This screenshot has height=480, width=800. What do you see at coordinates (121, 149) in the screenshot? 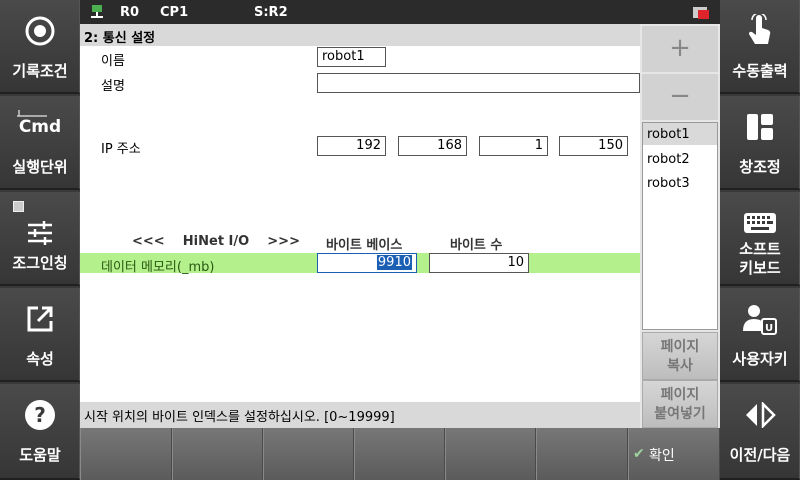
I see `ip-address-label: IP 주소` at bounding box center [121, 149].